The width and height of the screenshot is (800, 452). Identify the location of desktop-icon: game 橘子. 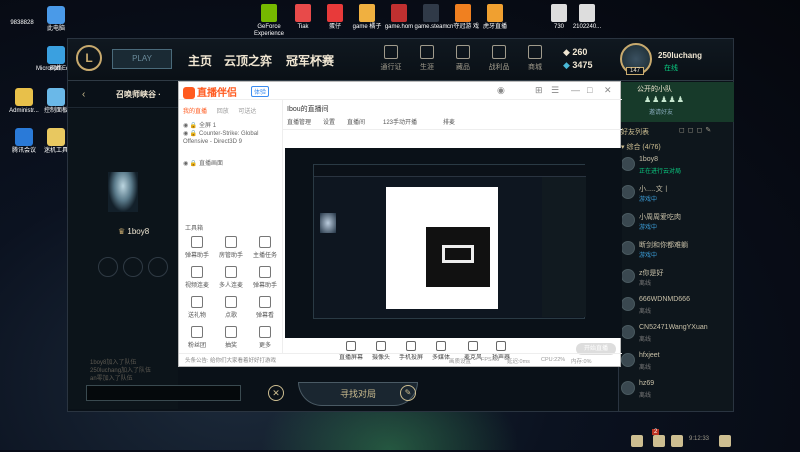
(367, 17).